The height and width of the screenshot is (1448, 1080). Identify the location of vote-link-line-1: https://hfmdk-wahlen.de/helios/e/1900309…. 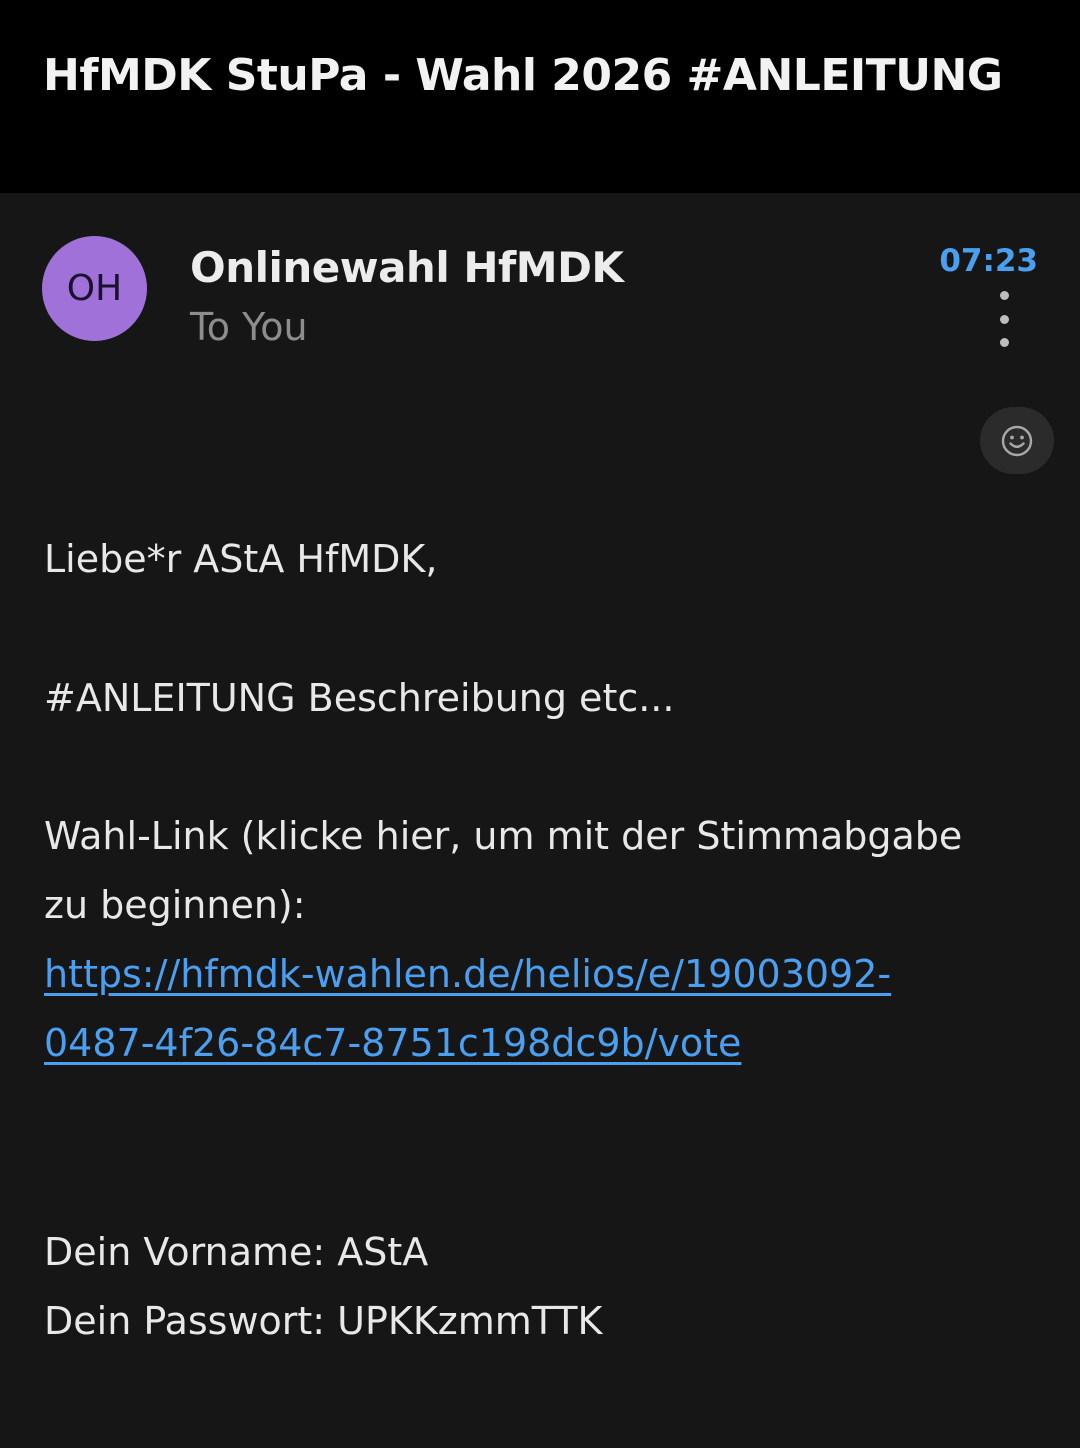
(467, 974).